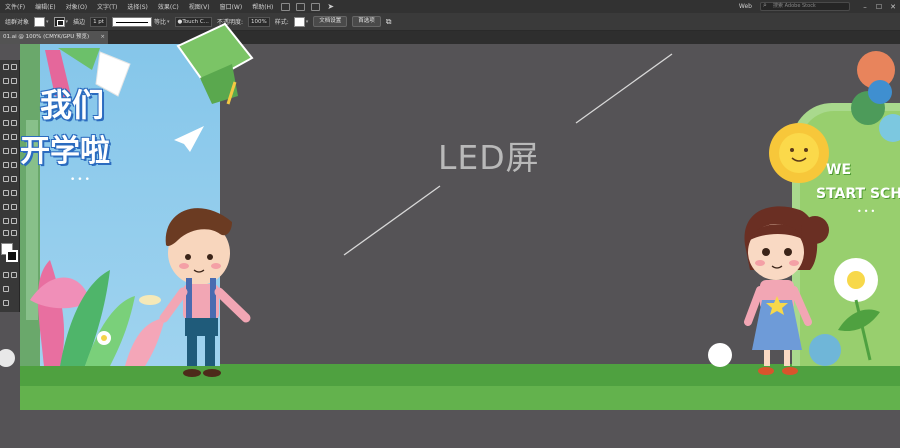  Describe the element at coordinates (858, 194) in the screenshot. I see `right-title-line-2: START SCHO` at that location.